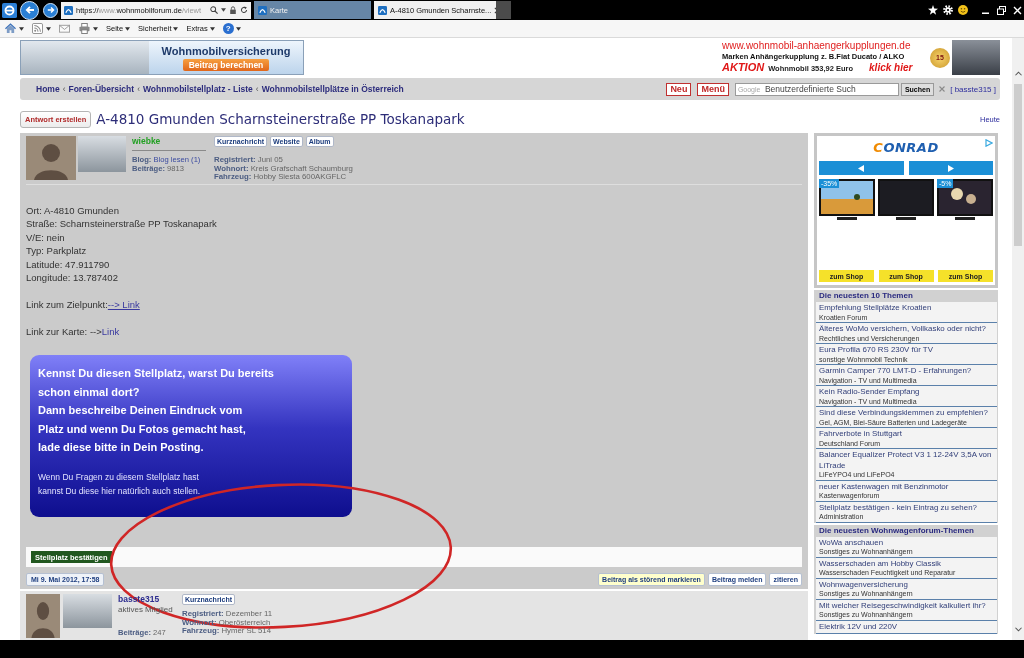 The image size is (1024, 658). I want to click on close-icon, so click(1017, 10).